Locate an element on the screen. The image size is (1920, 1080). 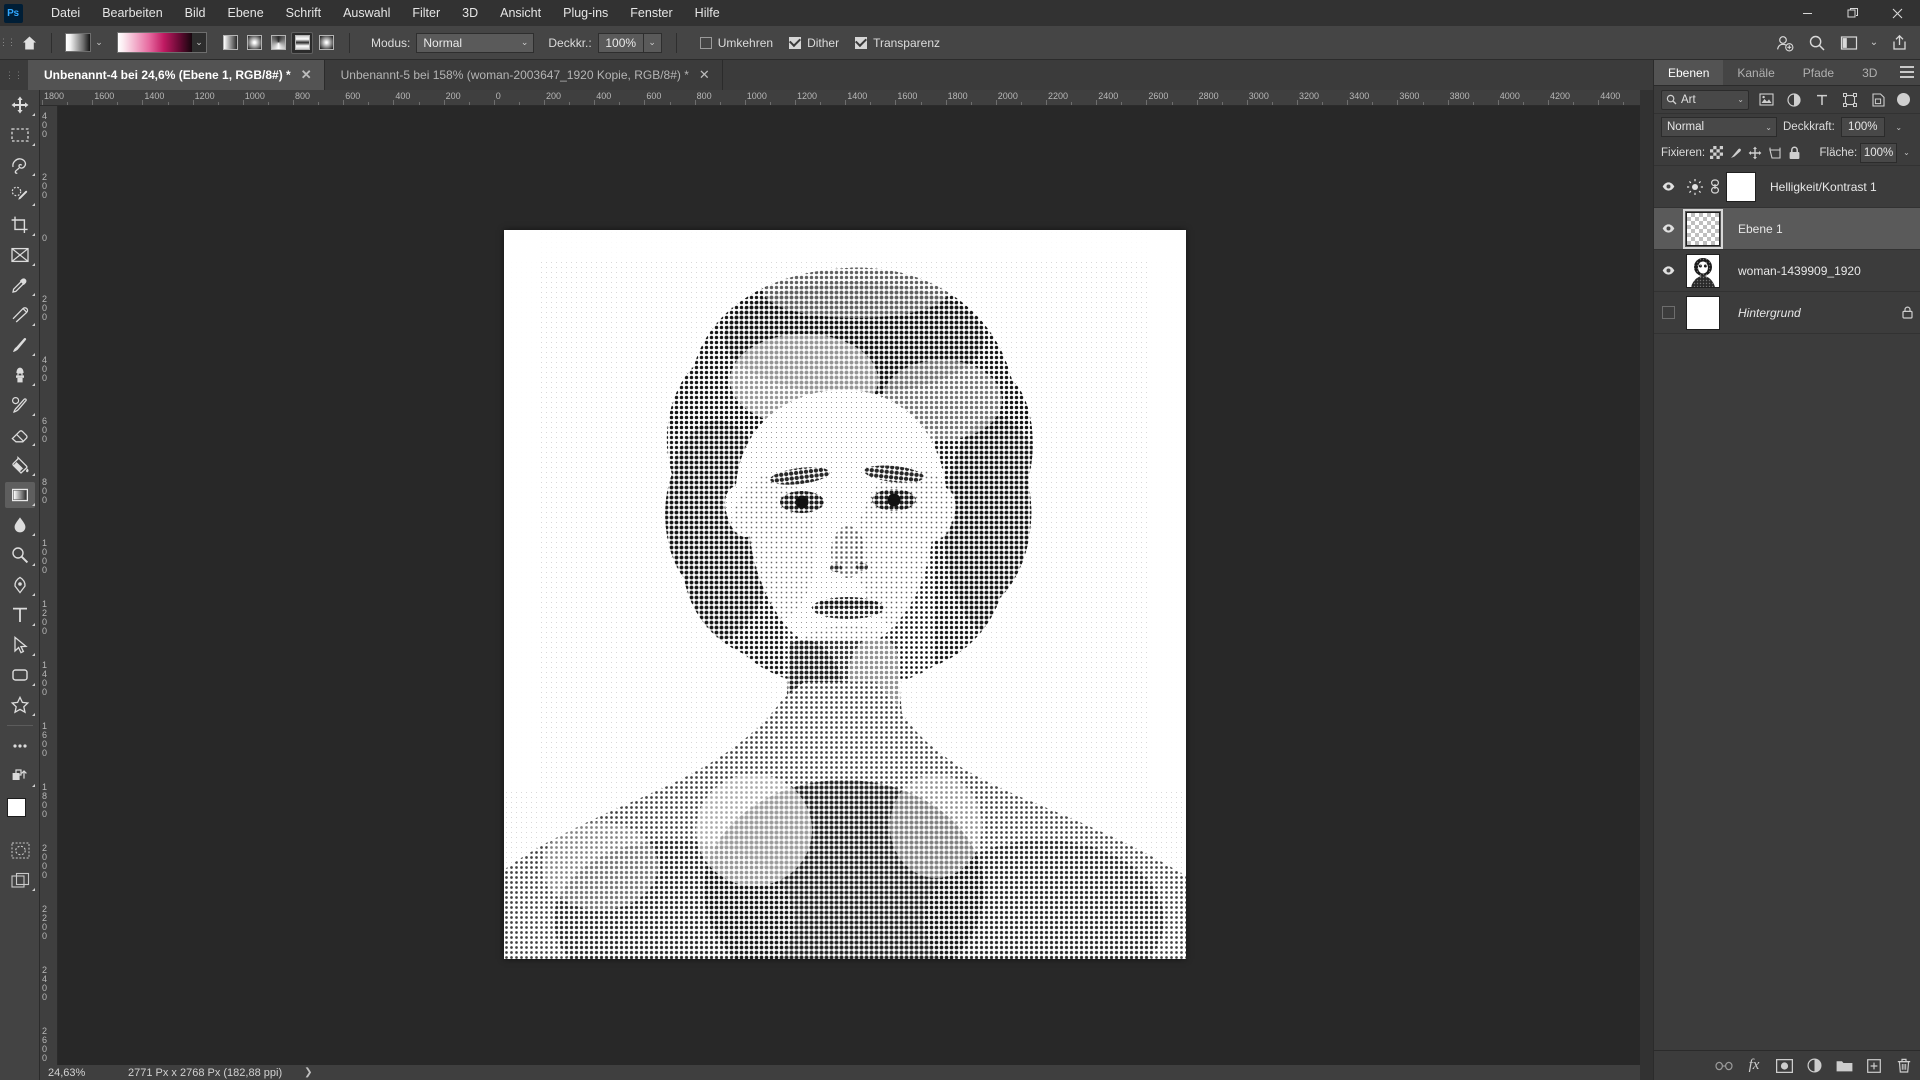
move-tool is located at coordinates (20, 105).